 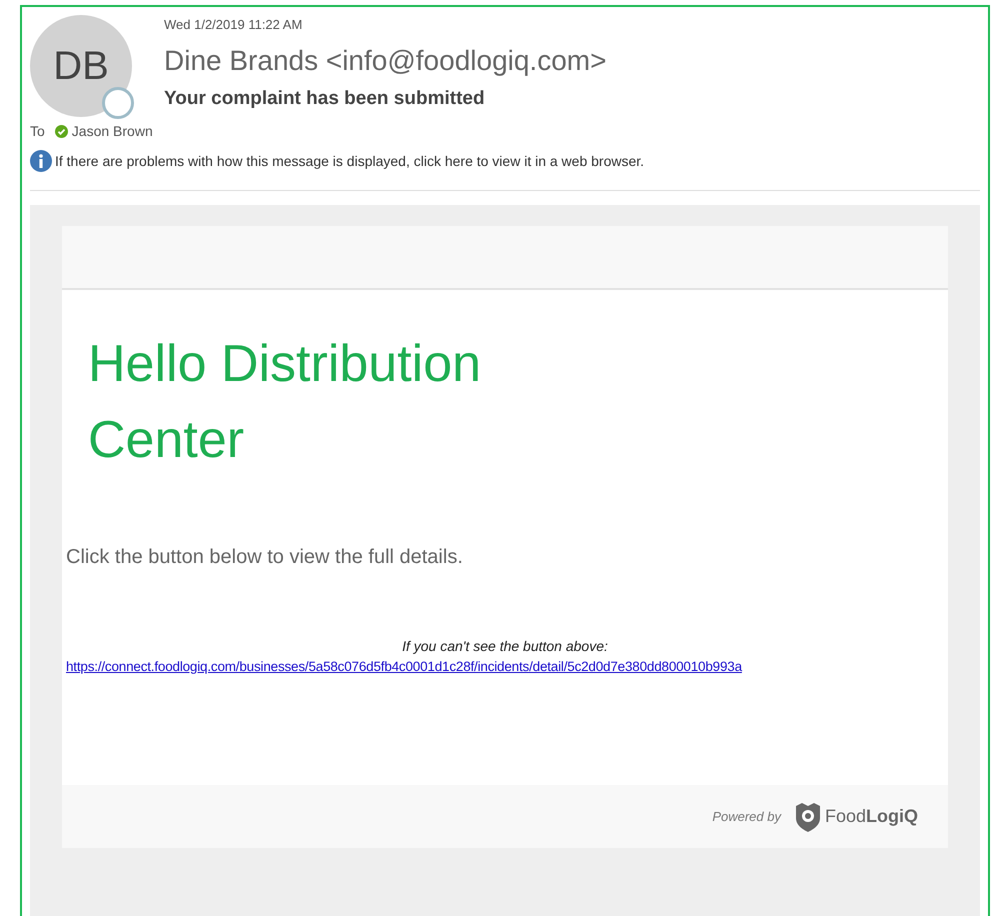 I want to click on avatar-initials: DB, so click(x=81, y=66).